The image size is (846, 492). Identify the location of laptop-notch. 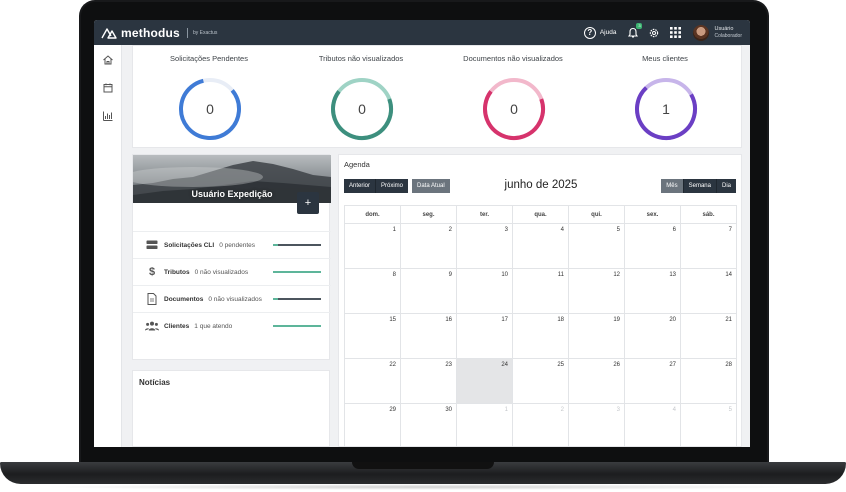
(423, 465).